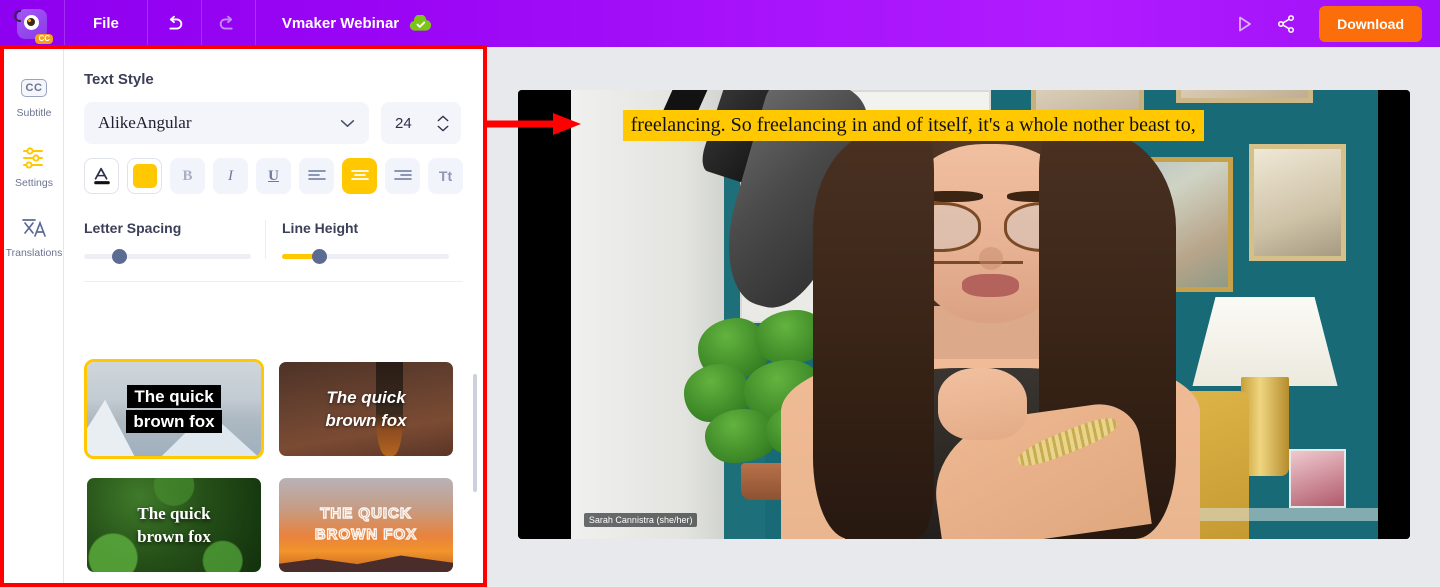 This screenshot has height=587, width=1440. I want to click on text-case-button: Tt, so click(445, 176).